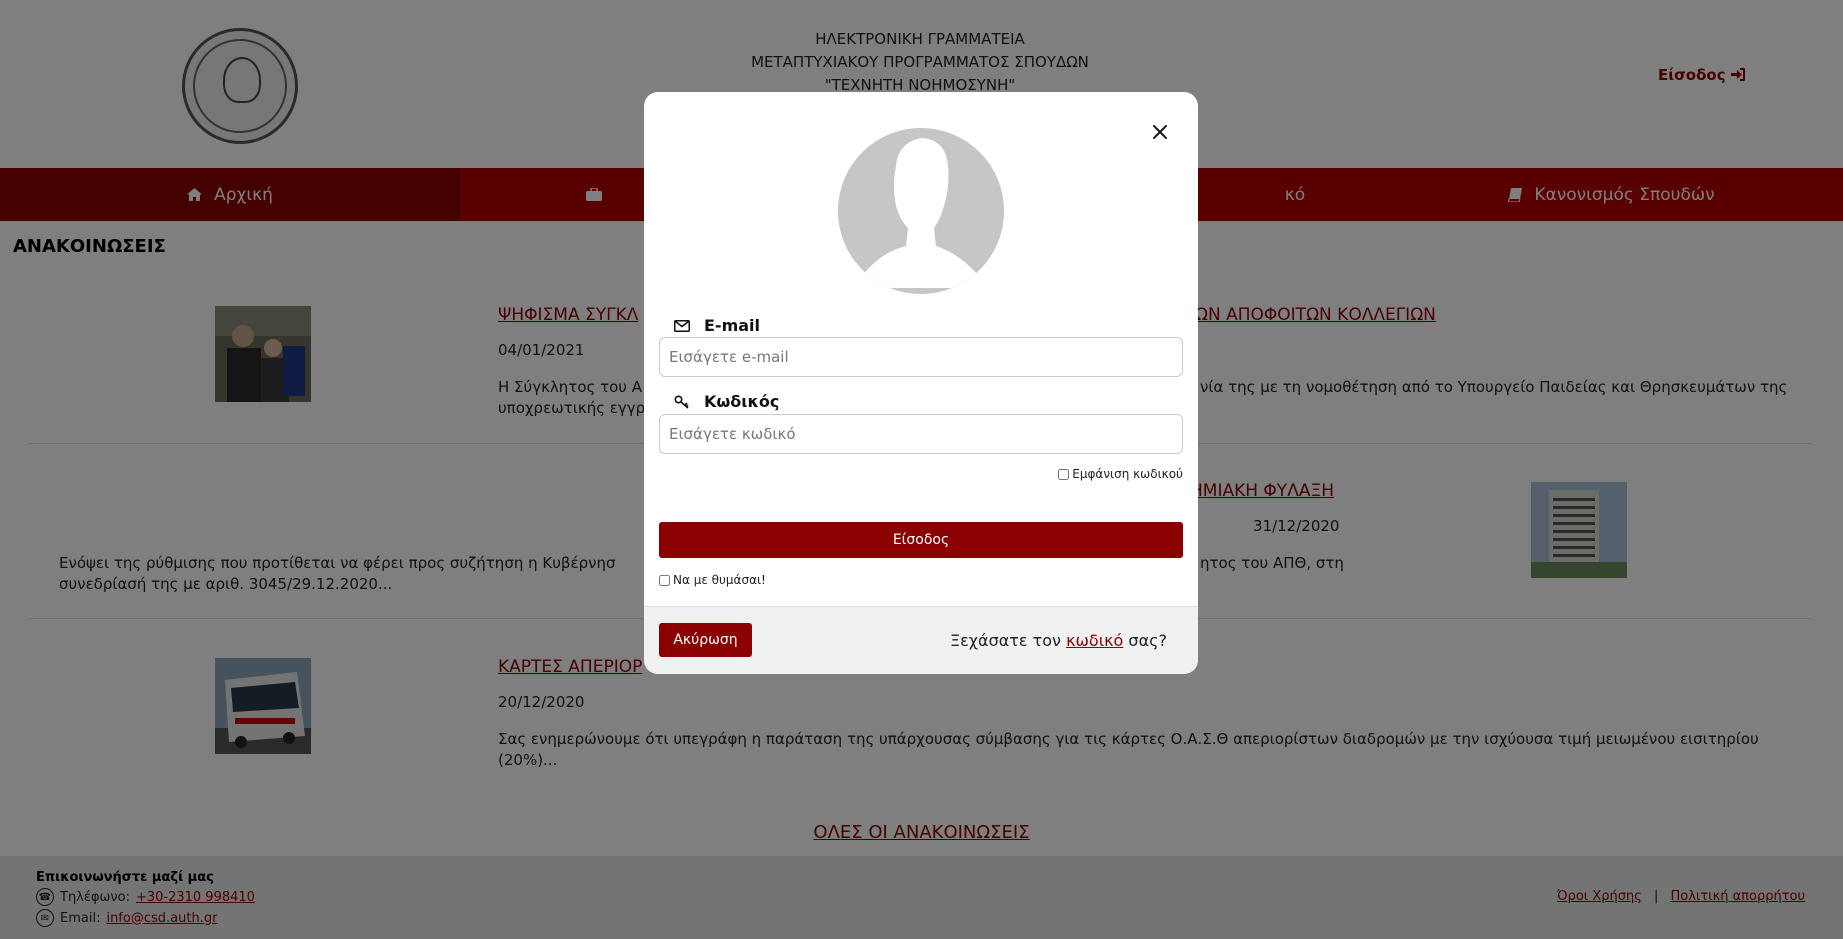 This screenshot has width=1843, height=939. What do you see at coordinates (921, 540) in the screenshot?
I see `login-submit-button: Είσοδος` at bounding box center [921, 540].